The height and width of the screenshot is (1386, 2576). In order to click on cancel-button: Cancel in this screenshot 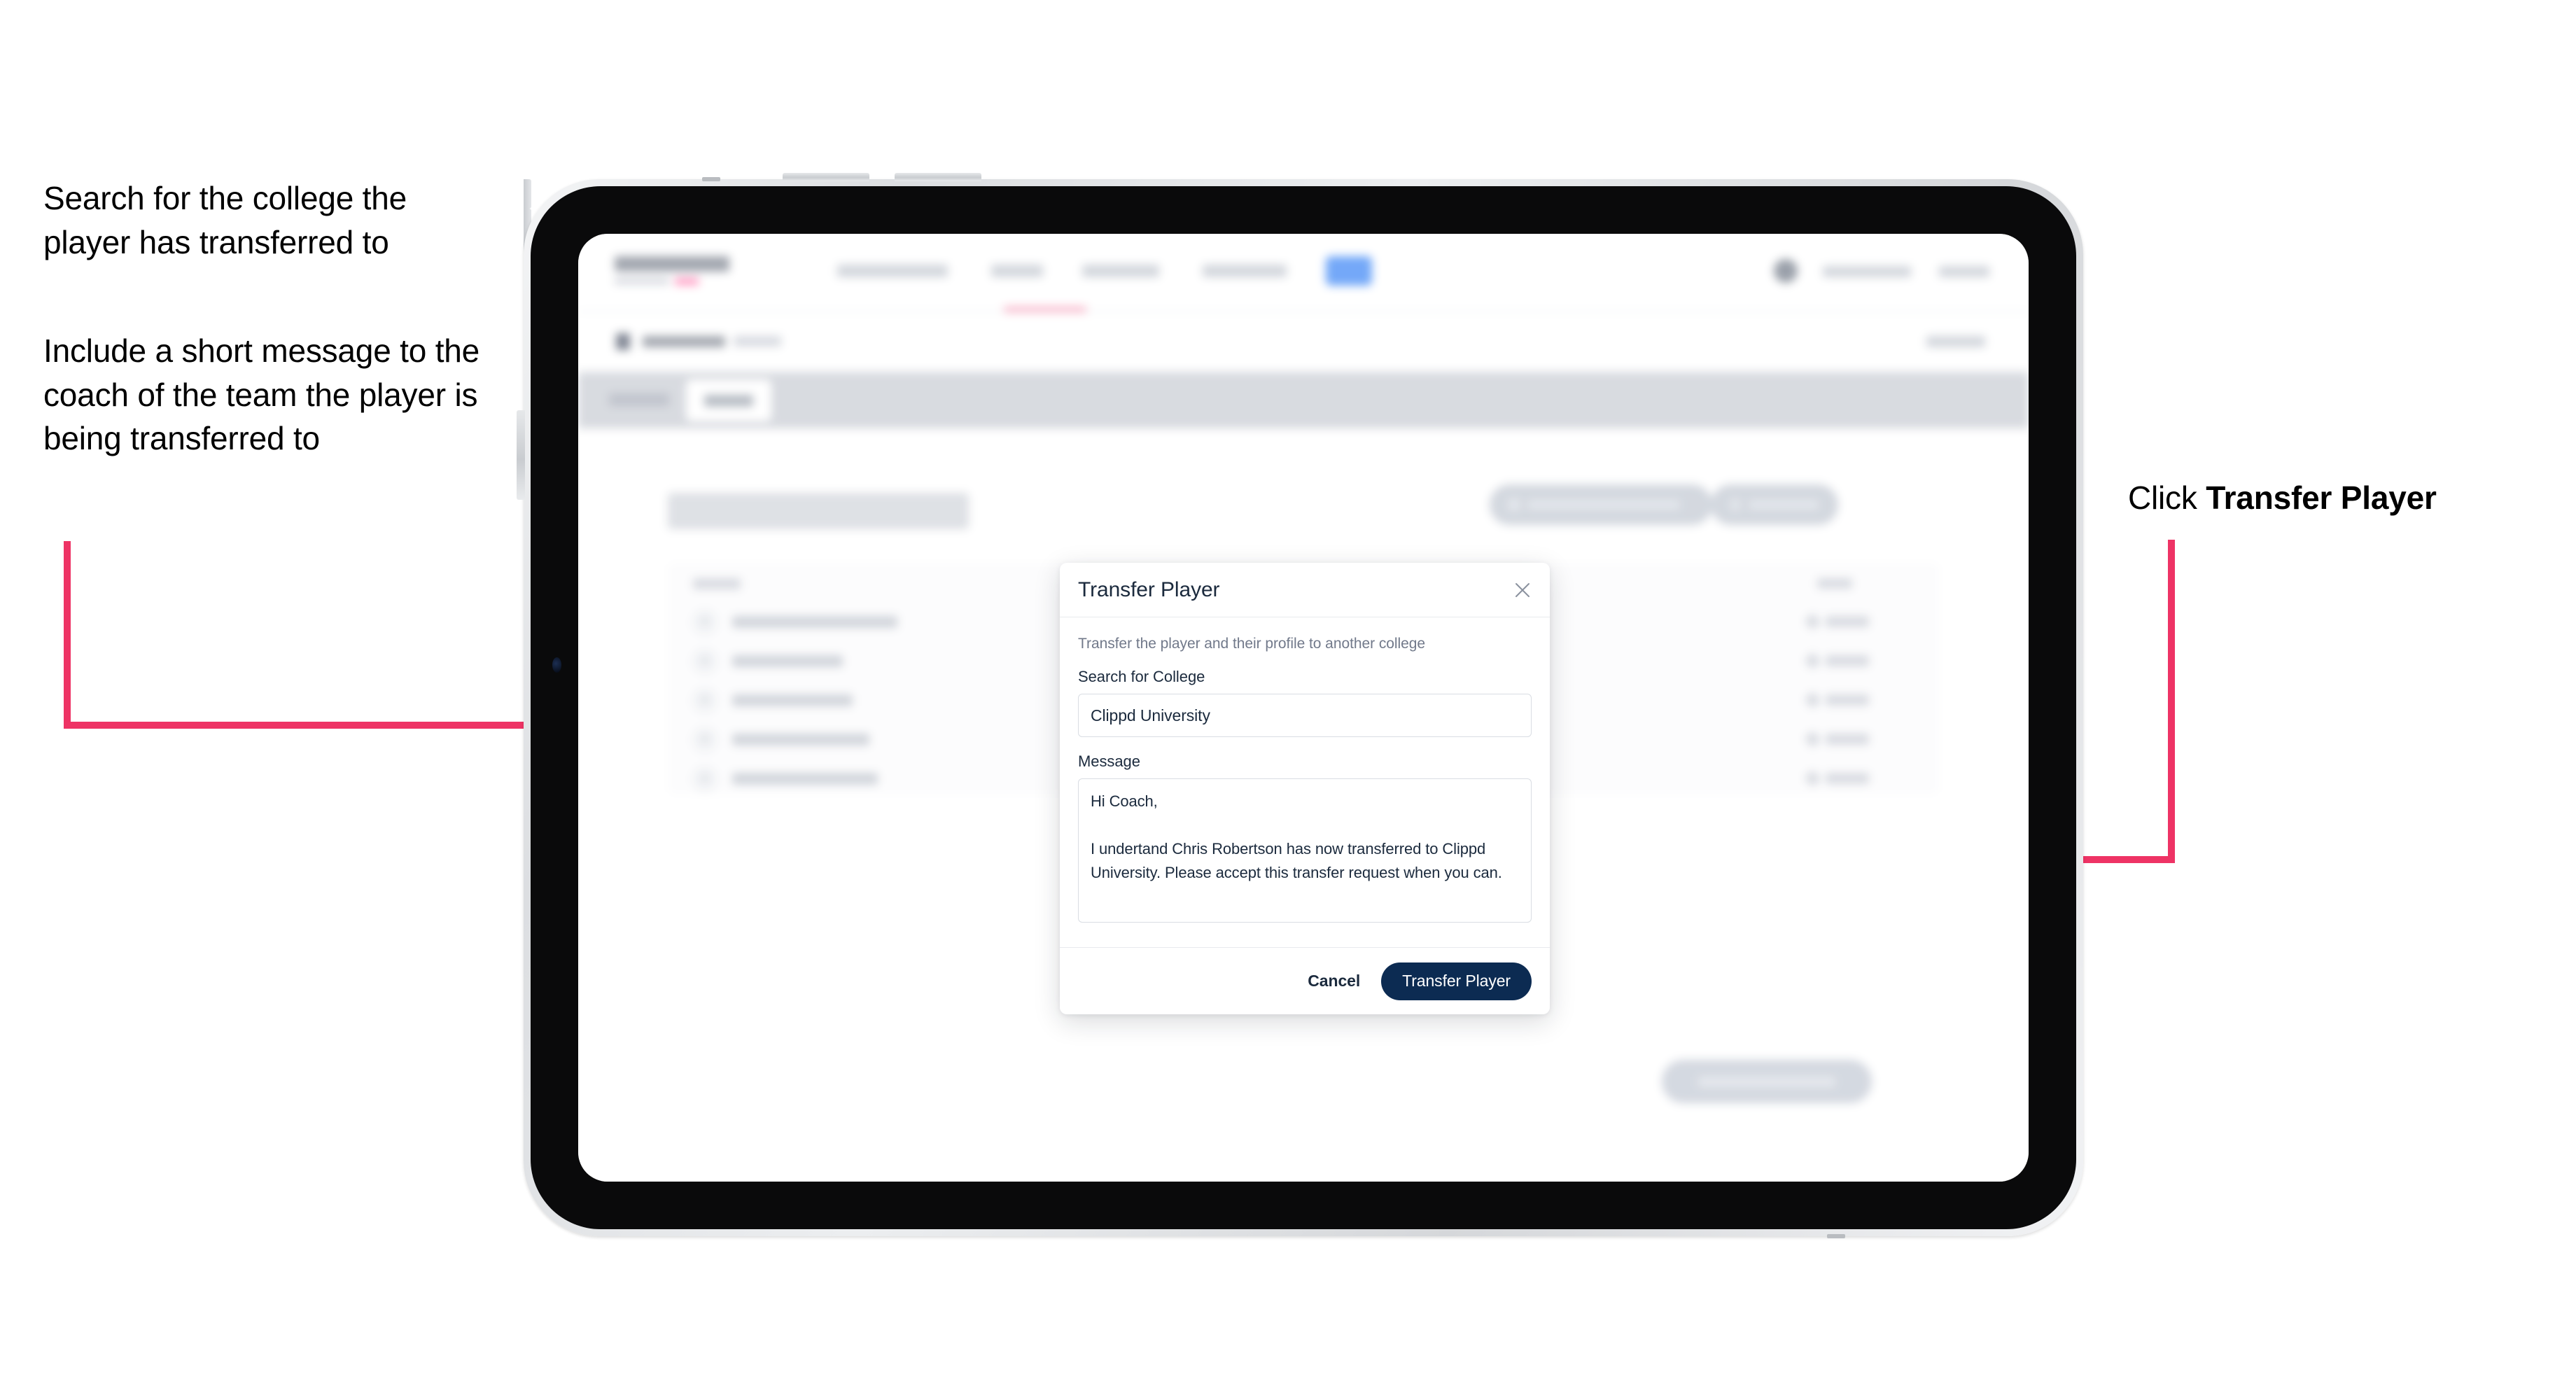, I will do `click(1334, 981)`.